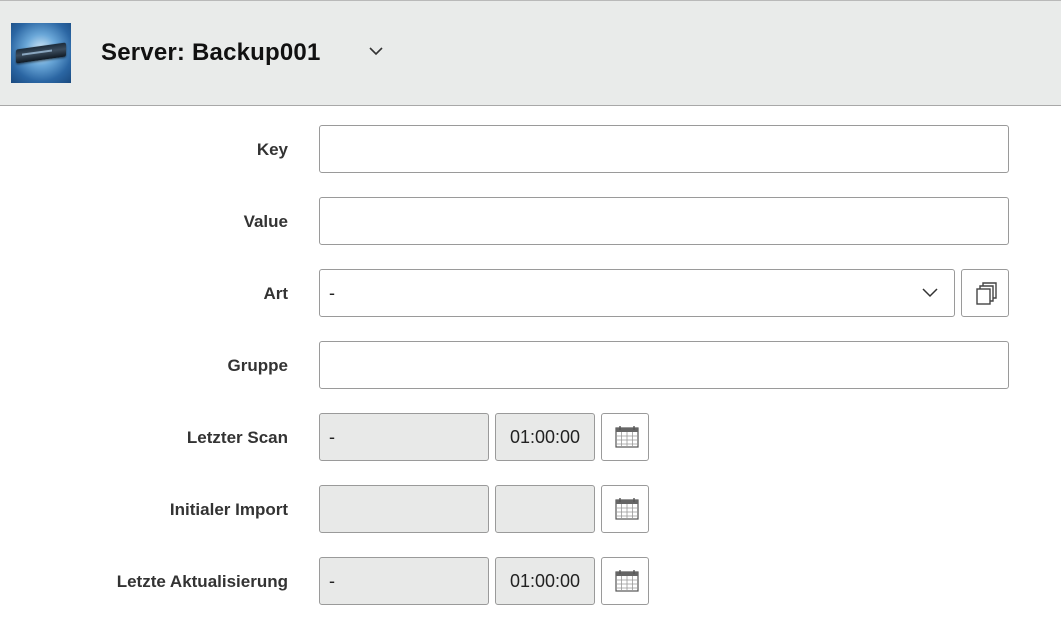 Image resolution: width=1061 pixels, height=626 pixels. I want to click on letzter-scan-label: Letzter Scan, so click(237, 437).